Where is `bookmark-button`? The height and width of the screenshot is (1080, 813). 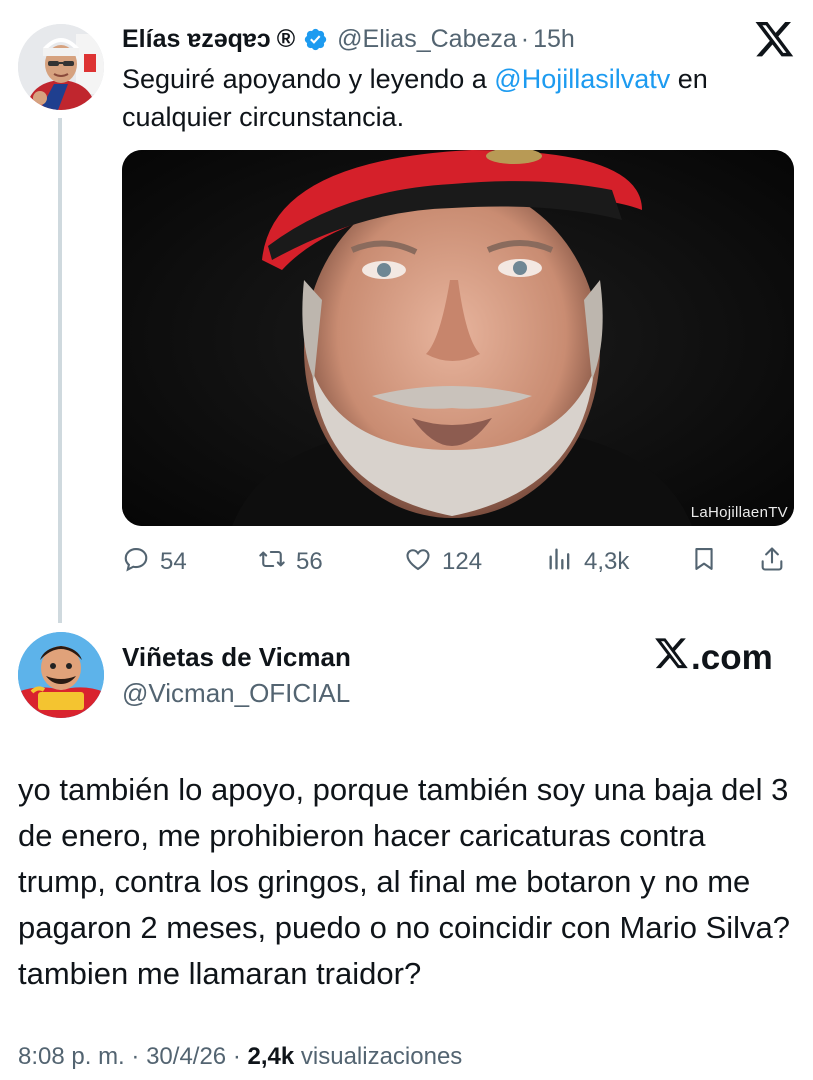
bookmark-button is located at coordinates (704, 562).